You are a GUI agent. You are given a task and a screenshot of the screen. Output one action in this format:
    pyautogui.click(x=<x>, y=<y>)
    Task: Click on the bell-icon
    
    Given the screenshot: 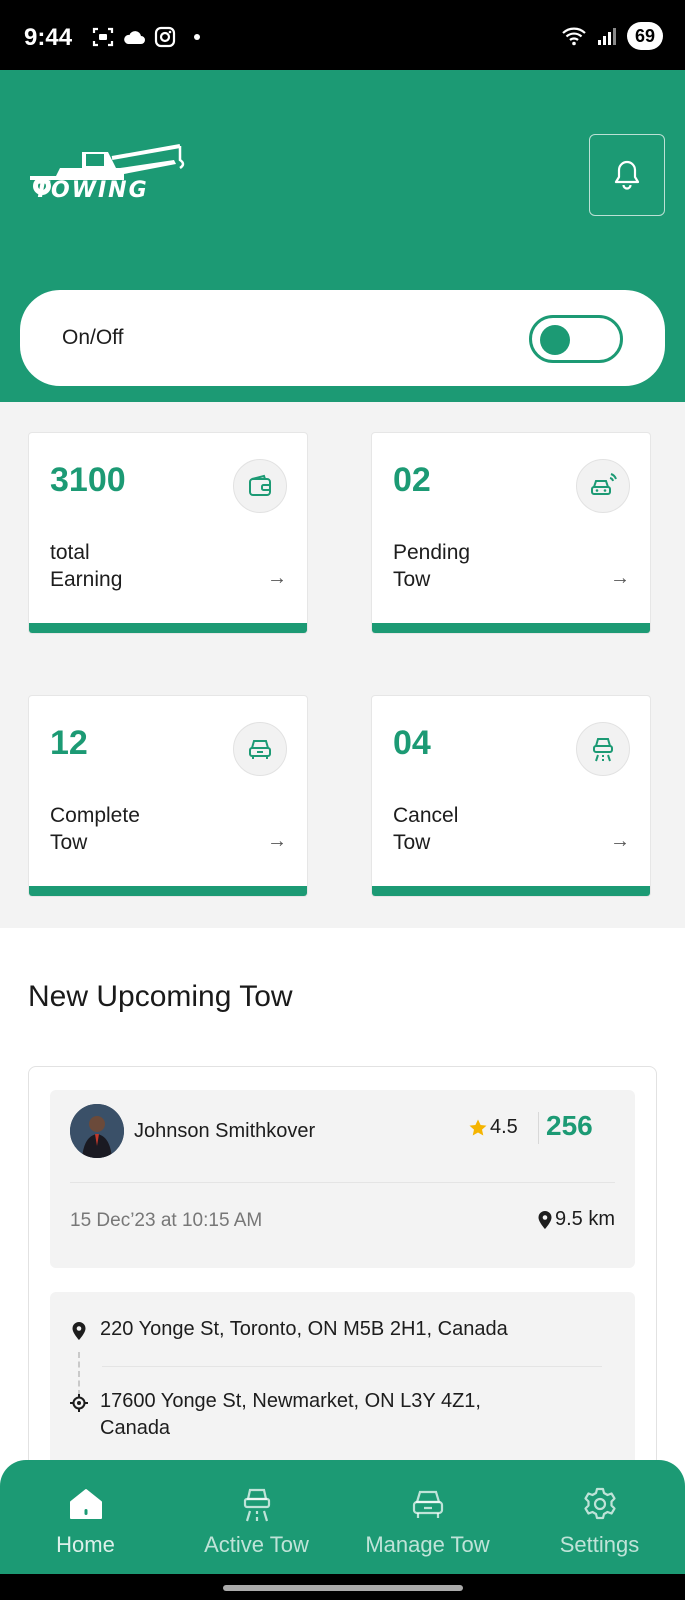 What is the action you would take?
    pyautogui.click(x=627, y=175)
    